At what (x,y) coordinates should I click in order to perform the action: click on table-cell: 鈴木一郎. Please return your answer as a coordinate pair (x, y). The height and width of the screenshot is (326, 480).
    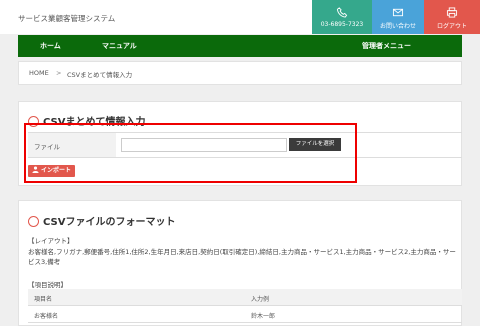
    Looking at the image, I should click on (263, 316).